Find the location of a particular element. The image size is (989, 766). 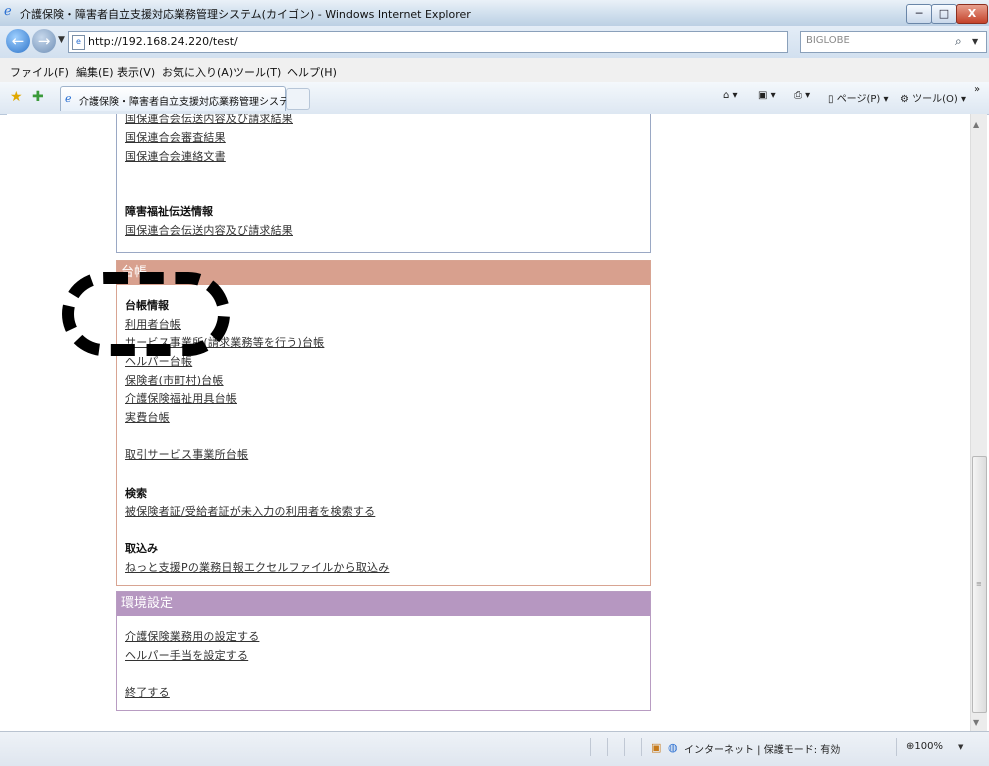

url-input: e http://192.168.24.220/test/ ▼ ⟳ ✕ is located at coordinates (464, 42).